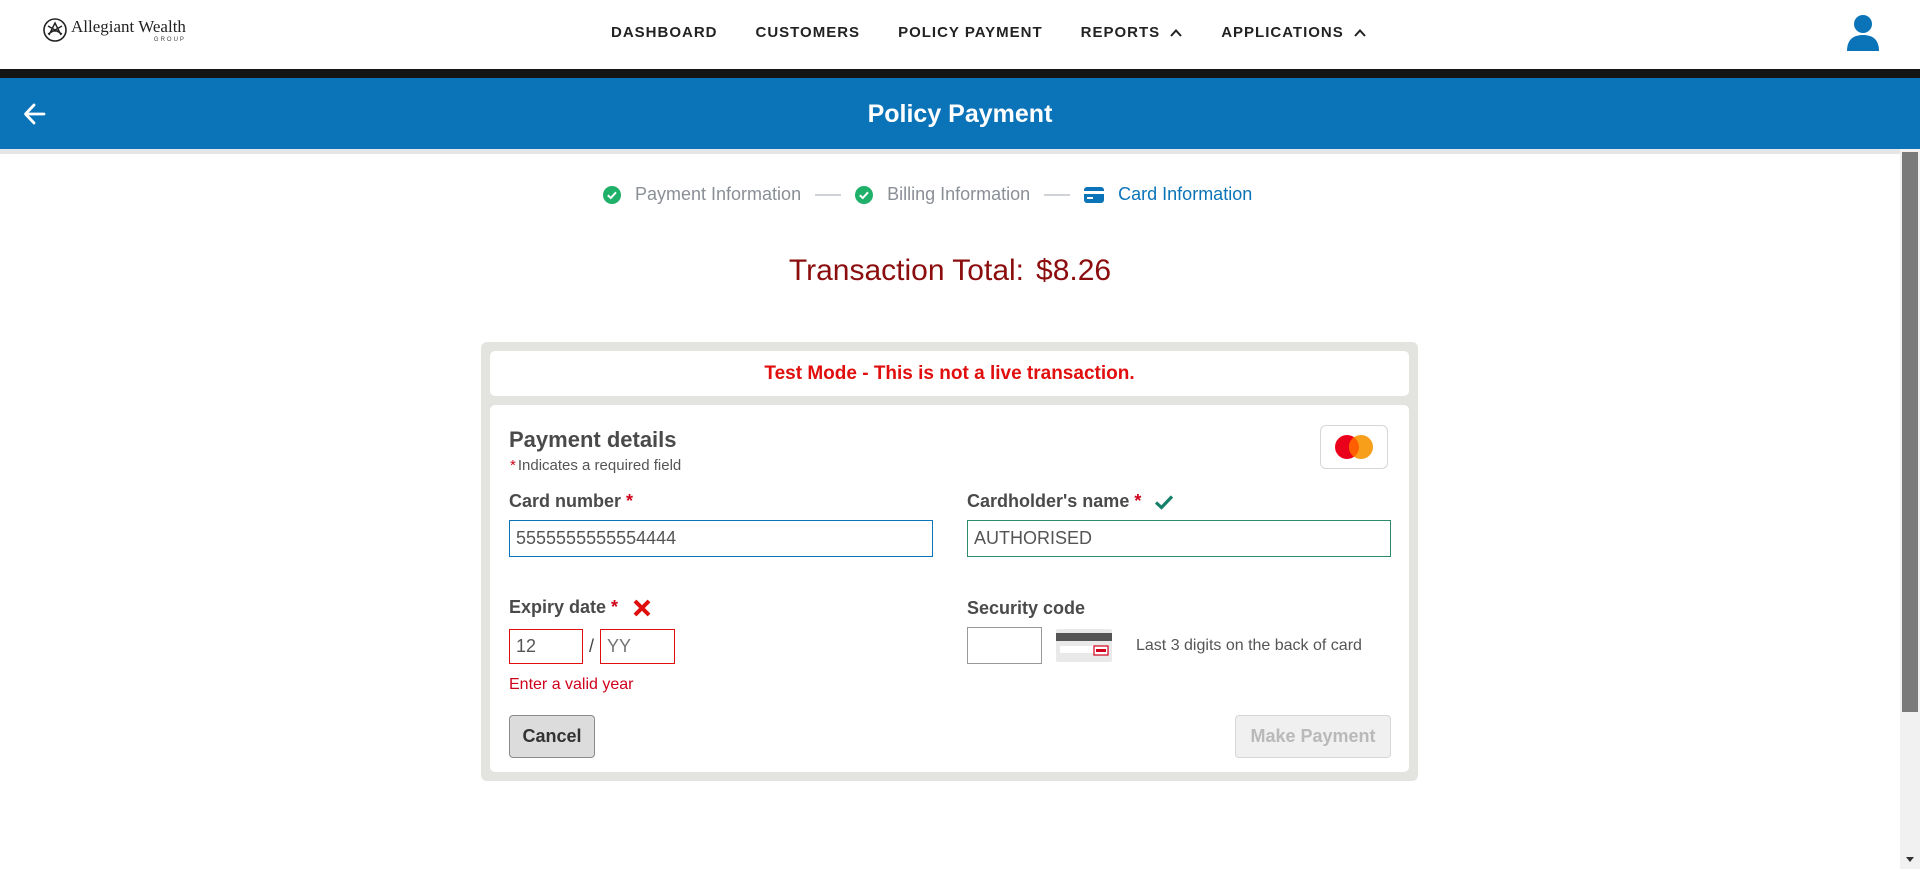 The image size is (1920, 869). I want to click on step-card-information: Card Information, so click(1168, 194).